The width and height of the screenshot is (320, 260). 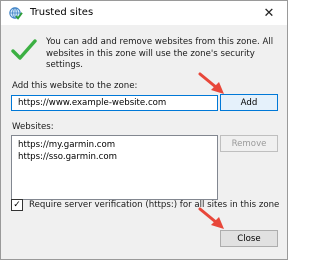 What do you see at coordinates (117, 145) in the screenshot?
I see `list-item: https://my.garmin.com` at bounding box center [117, 145].